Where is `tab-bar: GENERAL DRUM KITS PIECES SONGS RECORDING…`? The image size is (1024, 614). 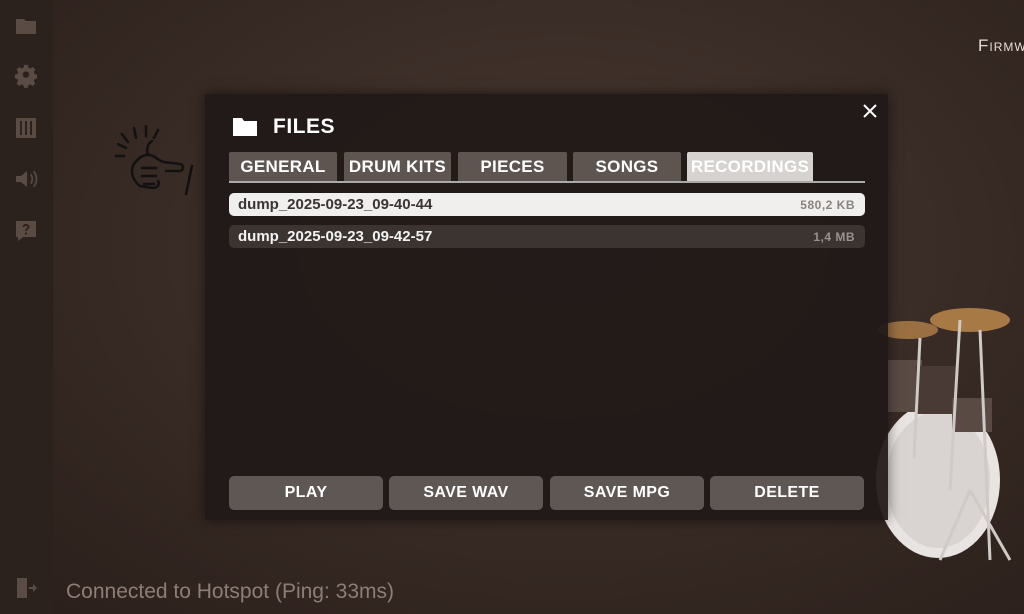 tab-bar: GENERAL DRUM KITS PIECES SONGS RECORDING… is located at coordinates (547, 167).